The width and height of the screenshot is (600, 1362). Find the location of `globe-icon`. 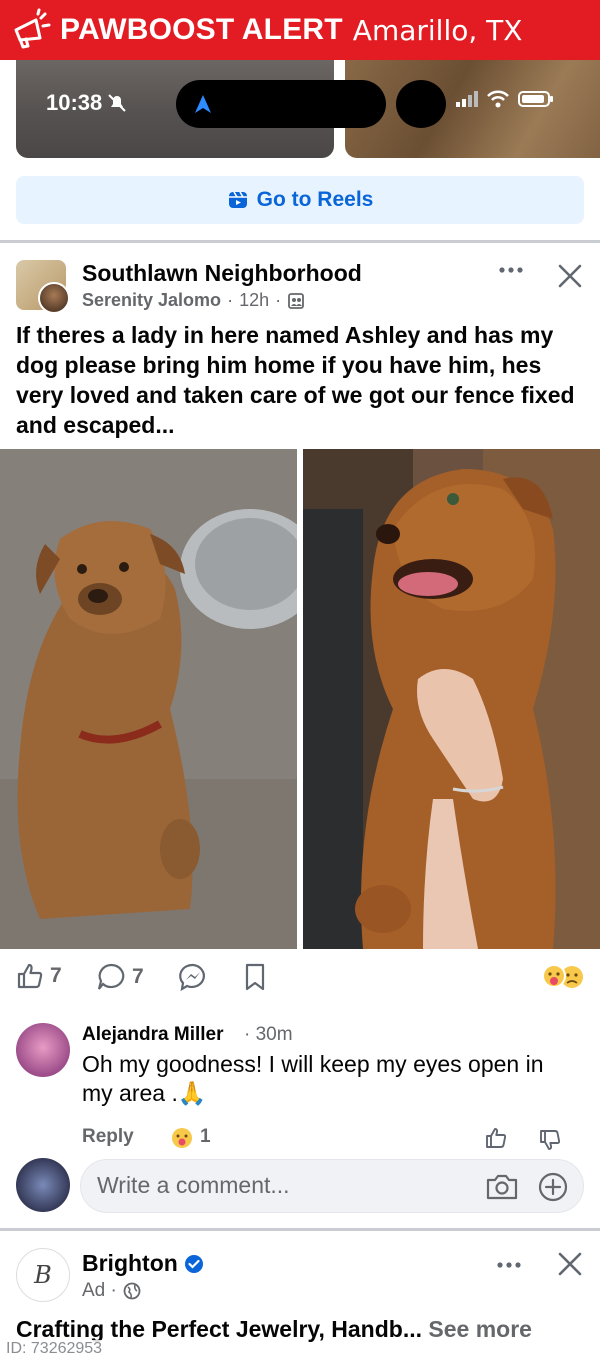

globe-icon is located at coordinates (132, 1291).